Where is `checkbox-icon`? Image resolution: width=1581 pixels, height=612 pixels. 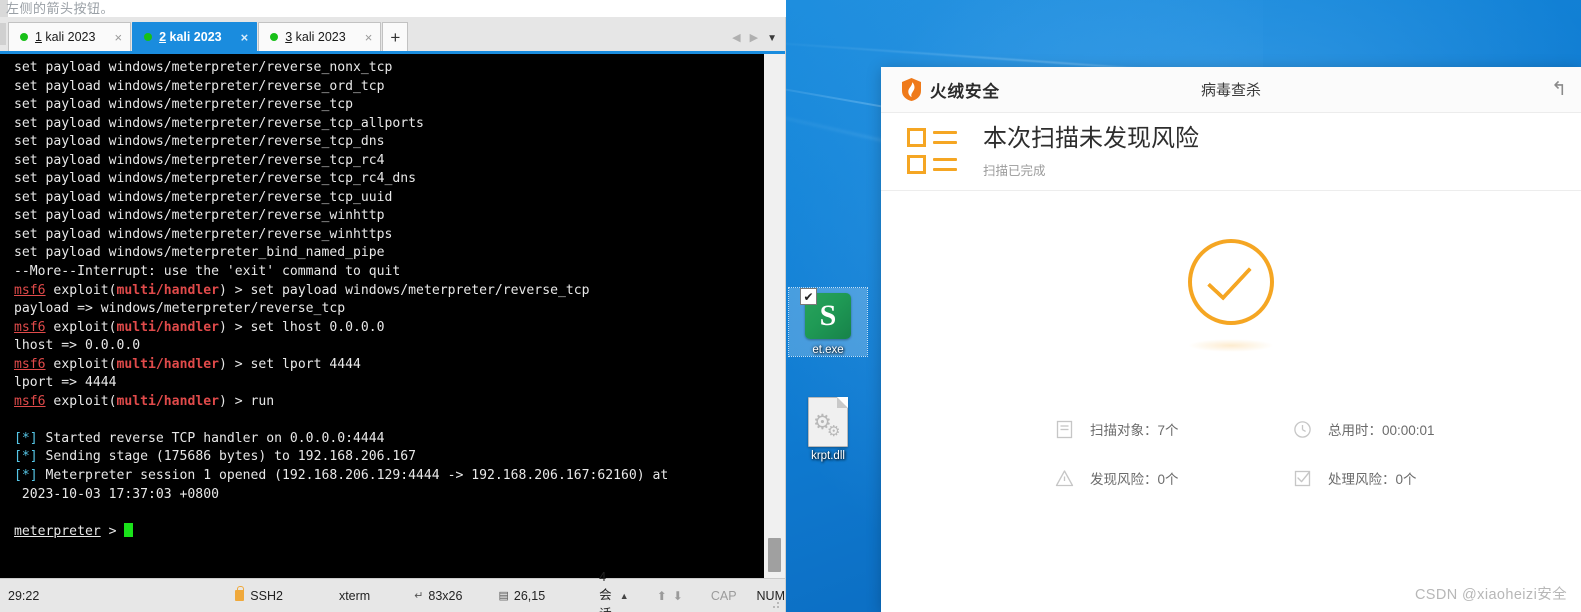
checkbox-icon is located at coordinates (1302, 478).